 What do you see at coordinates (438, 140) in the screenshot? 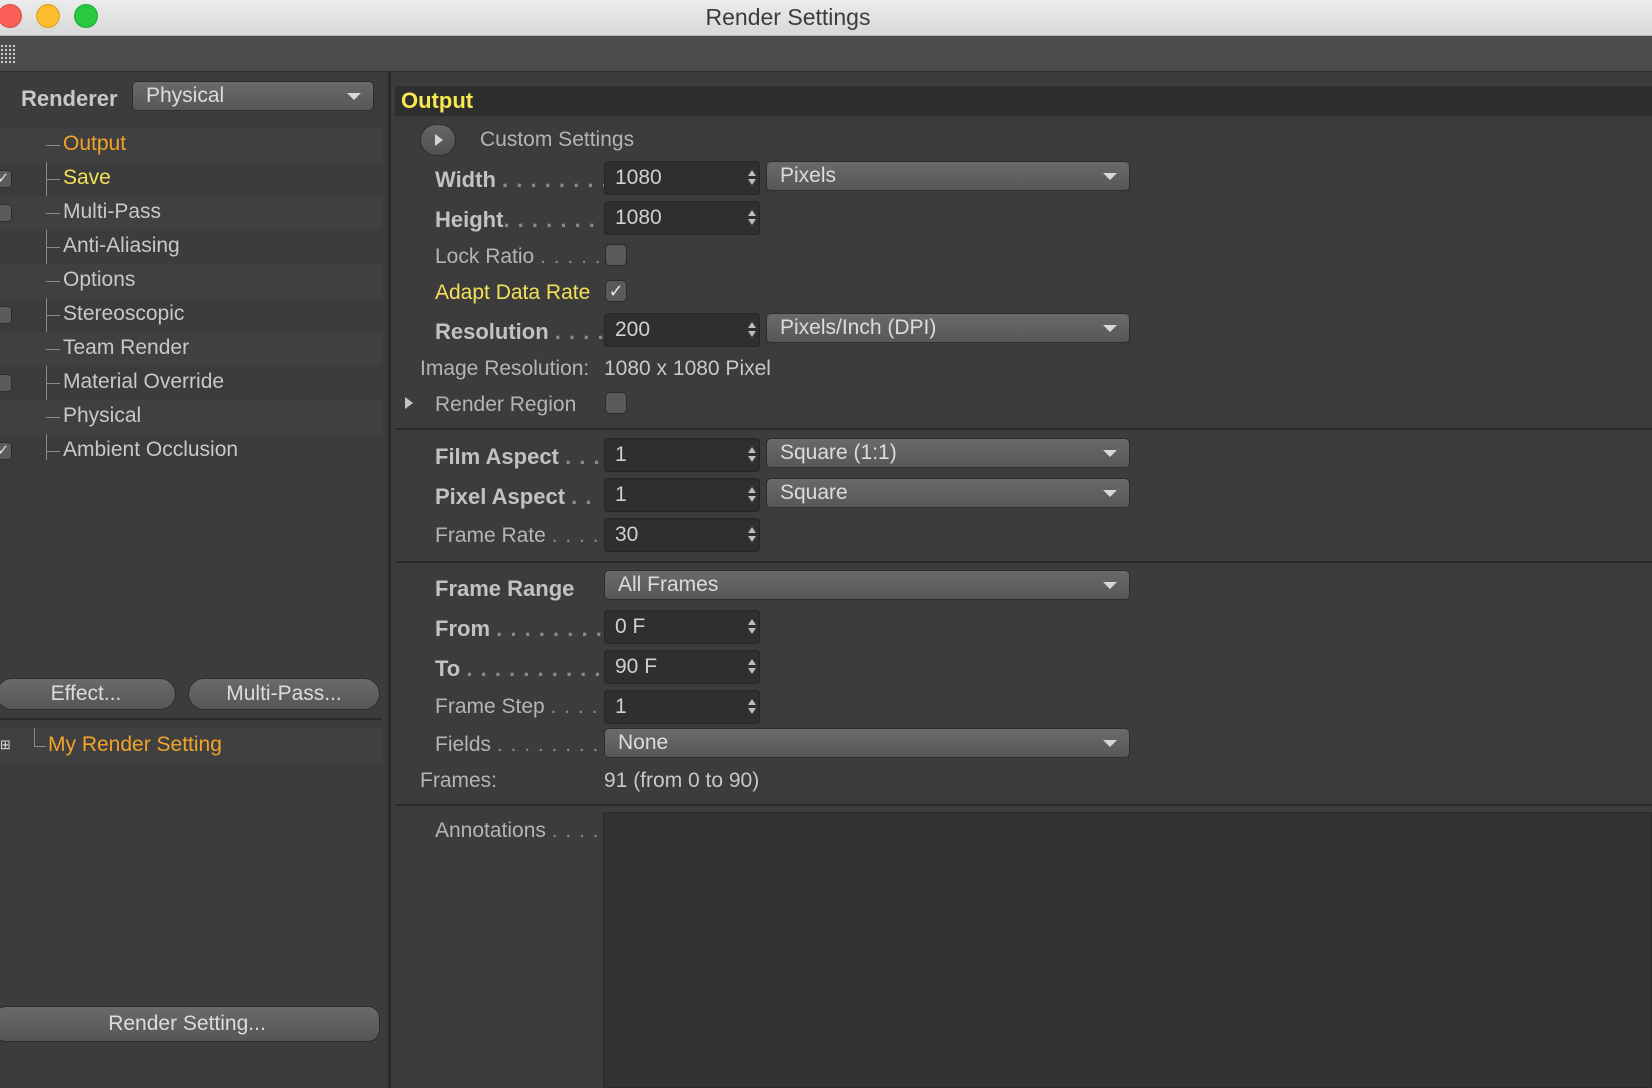
I see `custom-settings-button` at bounding box center [438, 140].